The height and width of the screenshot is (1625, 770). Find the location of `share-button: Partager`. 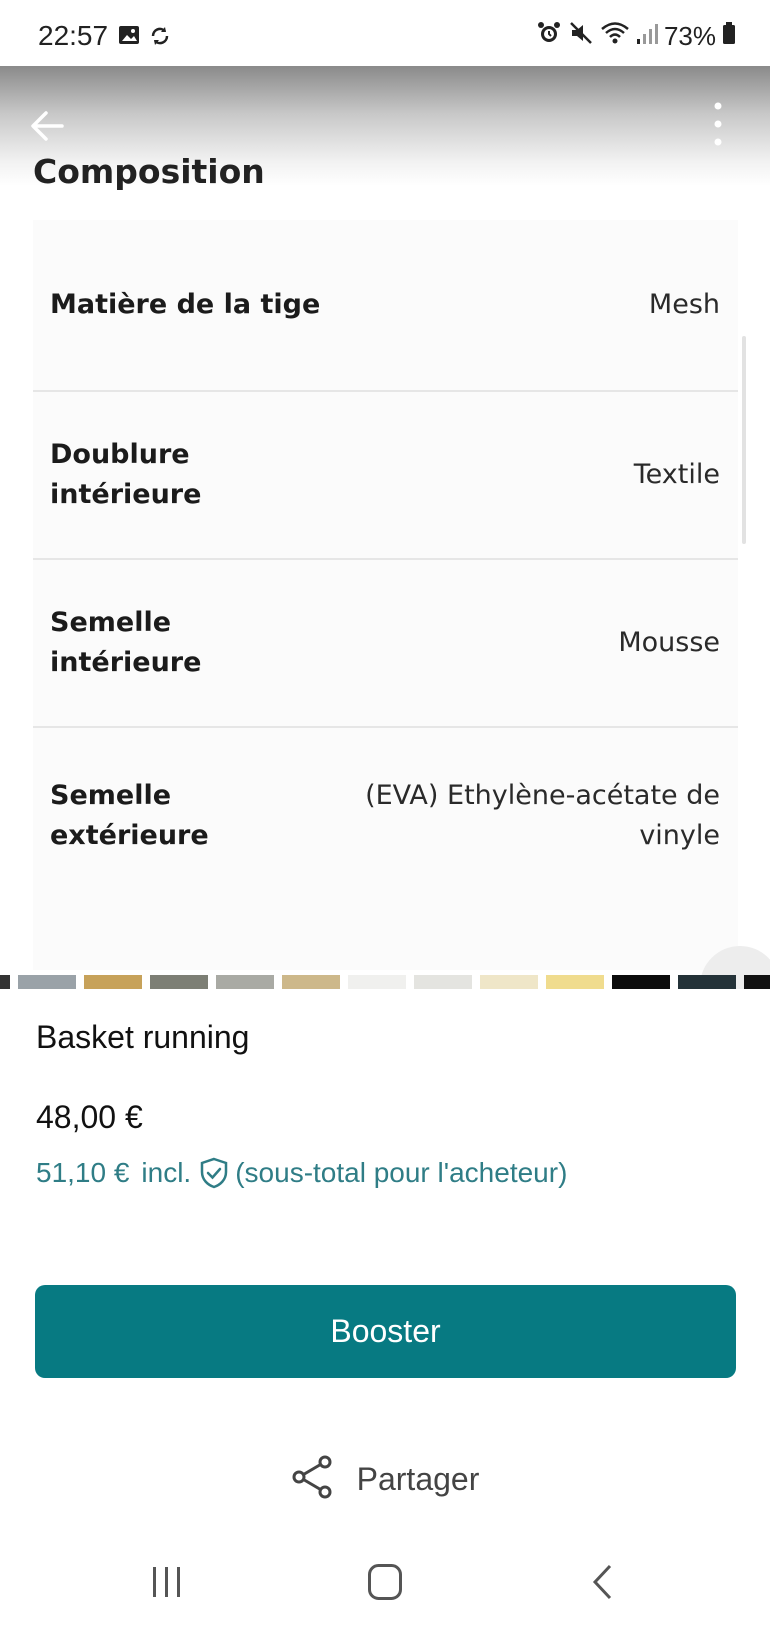

share-button: Partager is located at coordinates (385, 1479).